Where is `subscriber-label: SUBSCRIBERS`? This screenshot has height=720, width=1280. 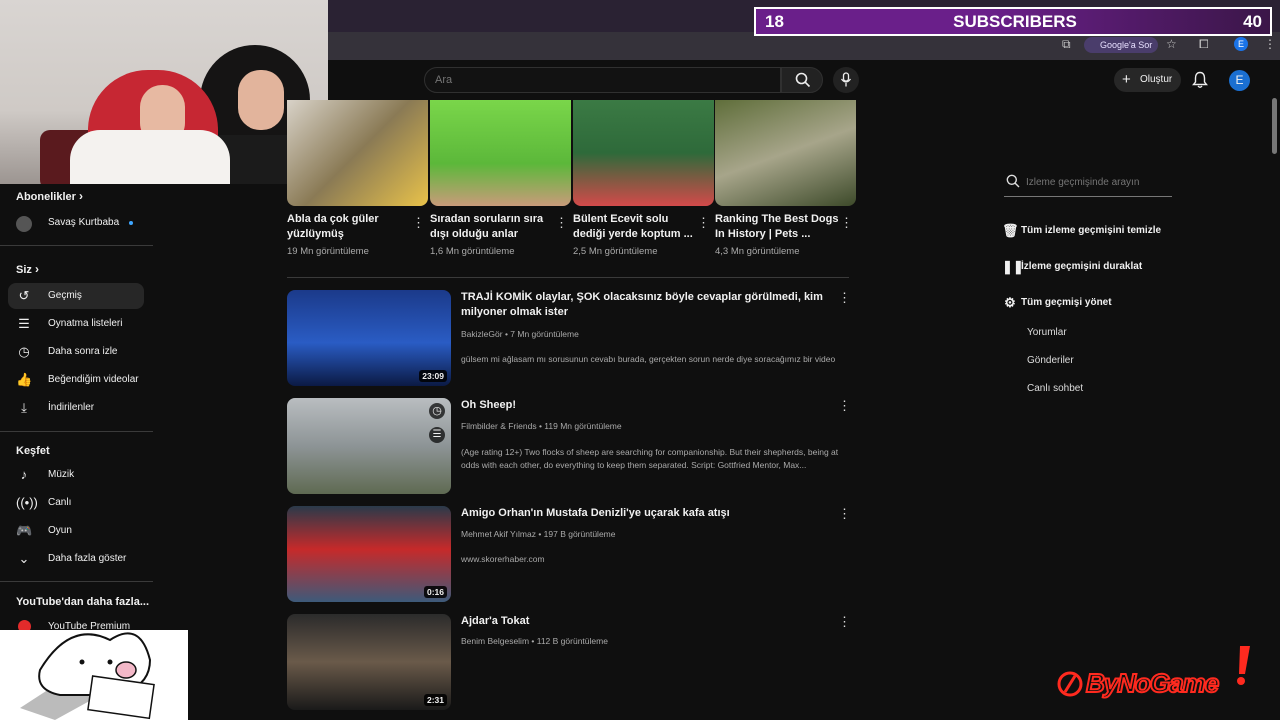 subscriber-label: SUBSCRIBERS is located at coordinates (1015, 21).